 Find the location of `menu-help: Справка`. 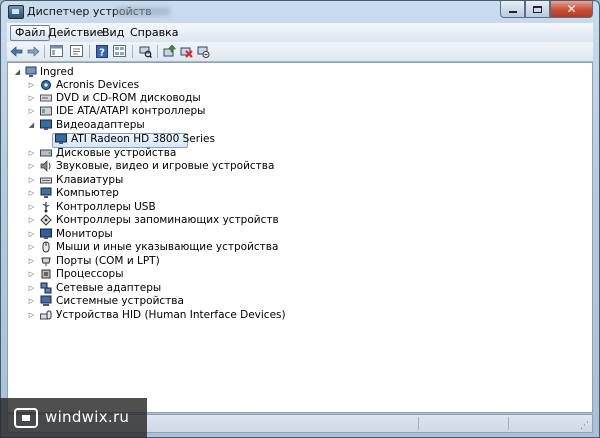

menu-help: Справка is located at coordinates (154, 32).